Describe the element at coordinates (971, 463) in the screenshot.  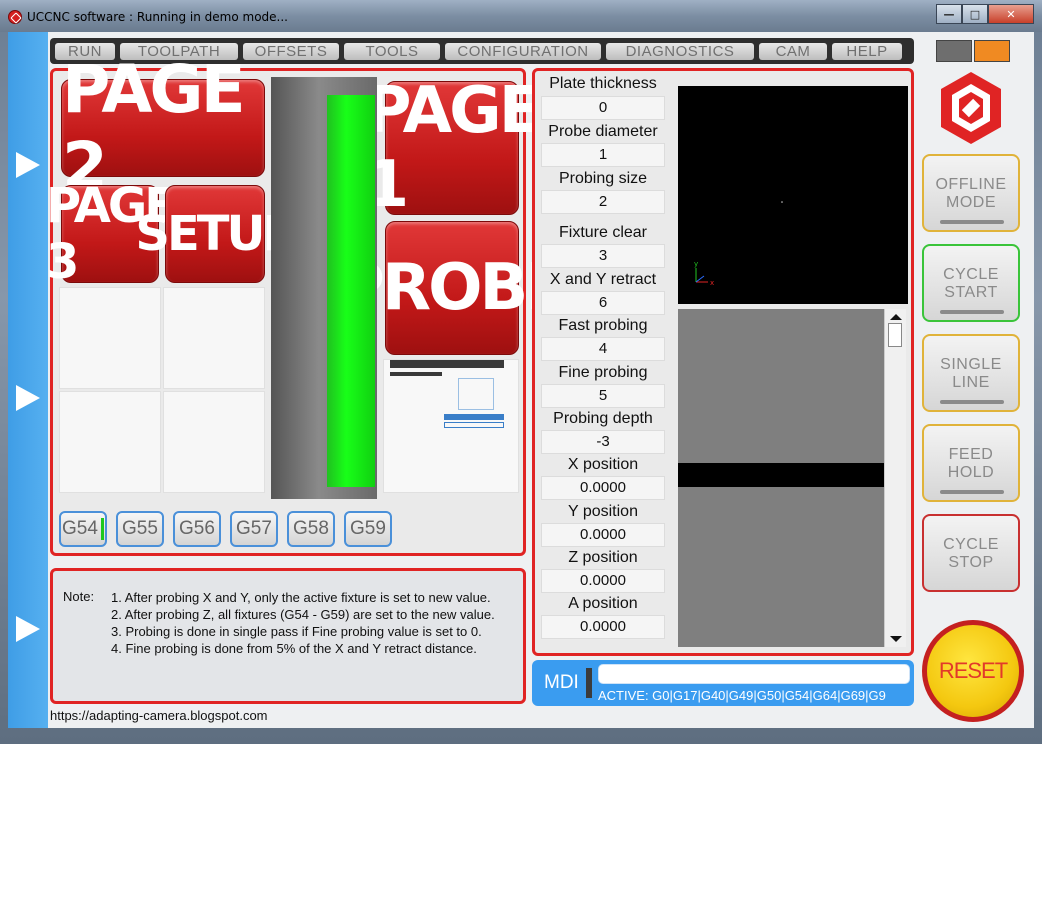
I see `feed-hold-button: FEED HOLD` at that location.